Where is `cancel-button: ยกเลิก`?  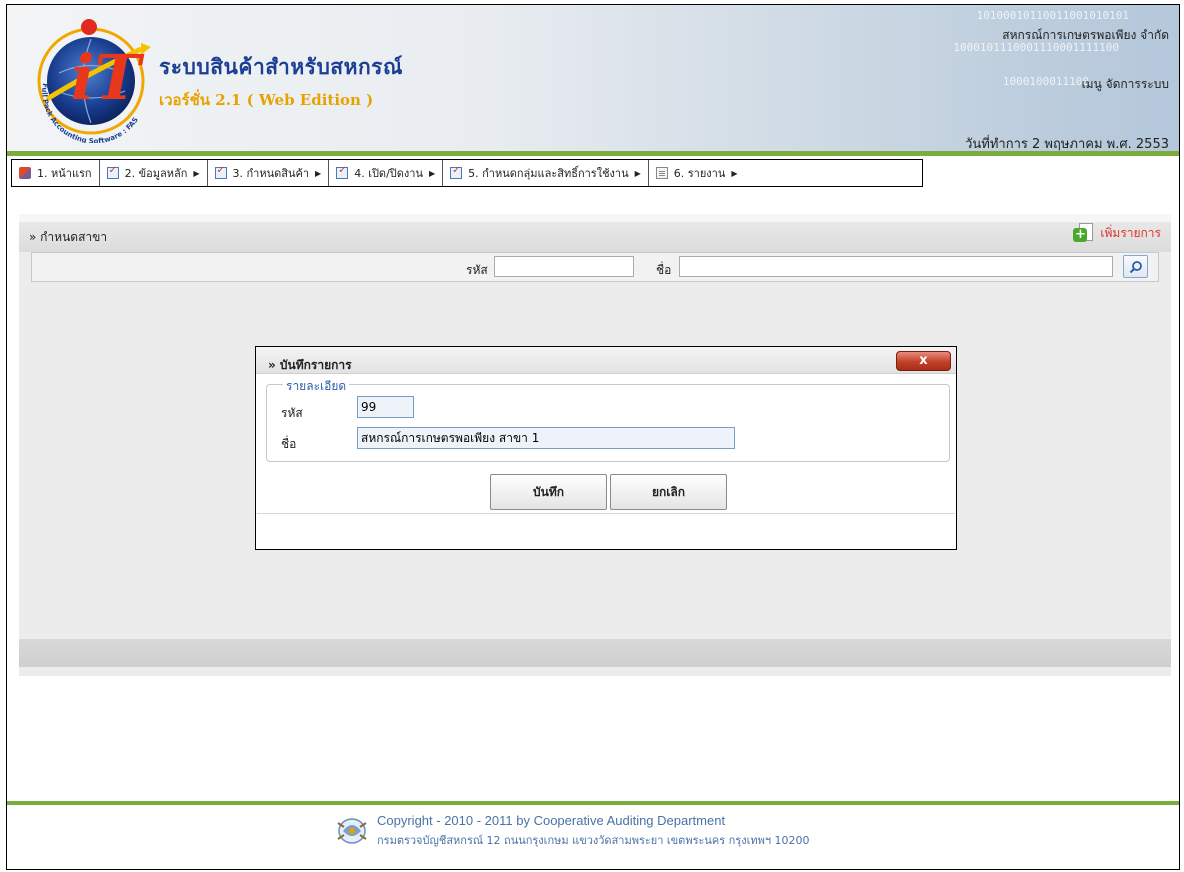 cancel-button: ยกเลิก is located at coordinates (668, 492).